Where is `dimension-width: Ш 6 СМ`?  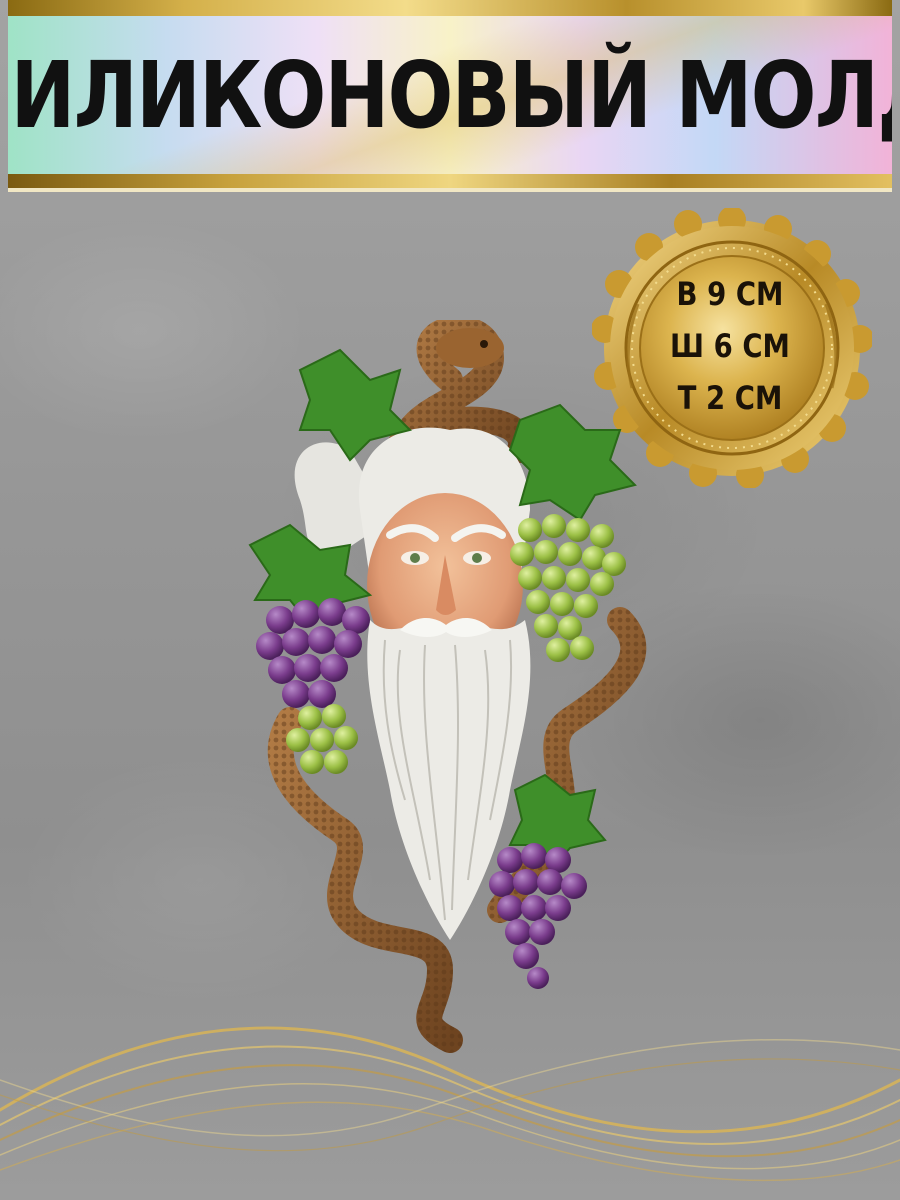 dimension-width: Ш 6 СМ is located at coordinates (730, 346).